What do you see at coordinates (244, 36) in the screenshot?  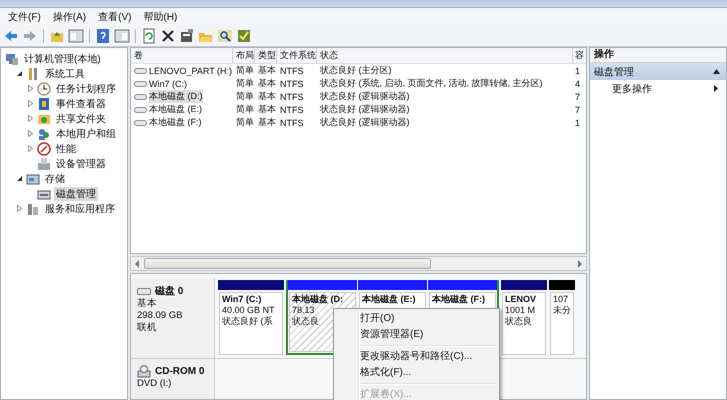 I see `checklist-icon` at bounding box center [244, 36].